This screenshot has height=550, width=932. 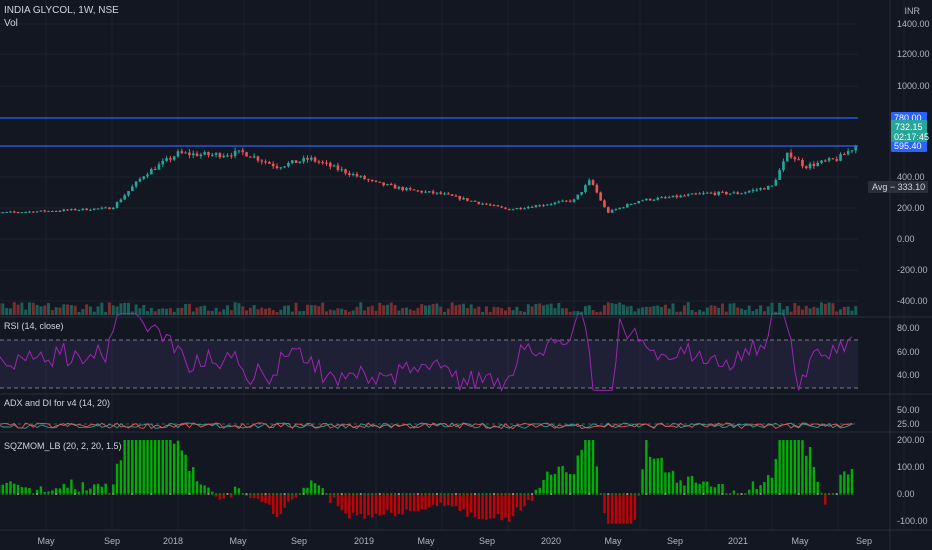 I want to click on time-tick-label: Sep, so click(x=299, y=541).